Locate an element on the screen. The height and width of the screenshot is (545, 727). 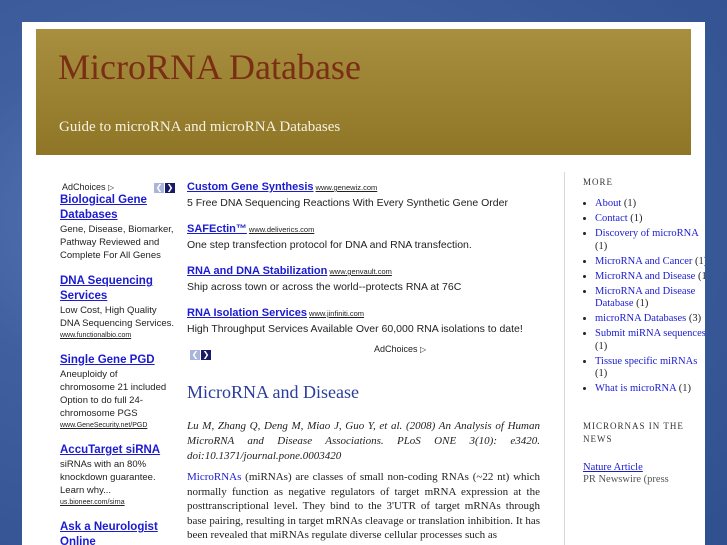
category-item: Contact (1) is located at coordinates (650, 219).